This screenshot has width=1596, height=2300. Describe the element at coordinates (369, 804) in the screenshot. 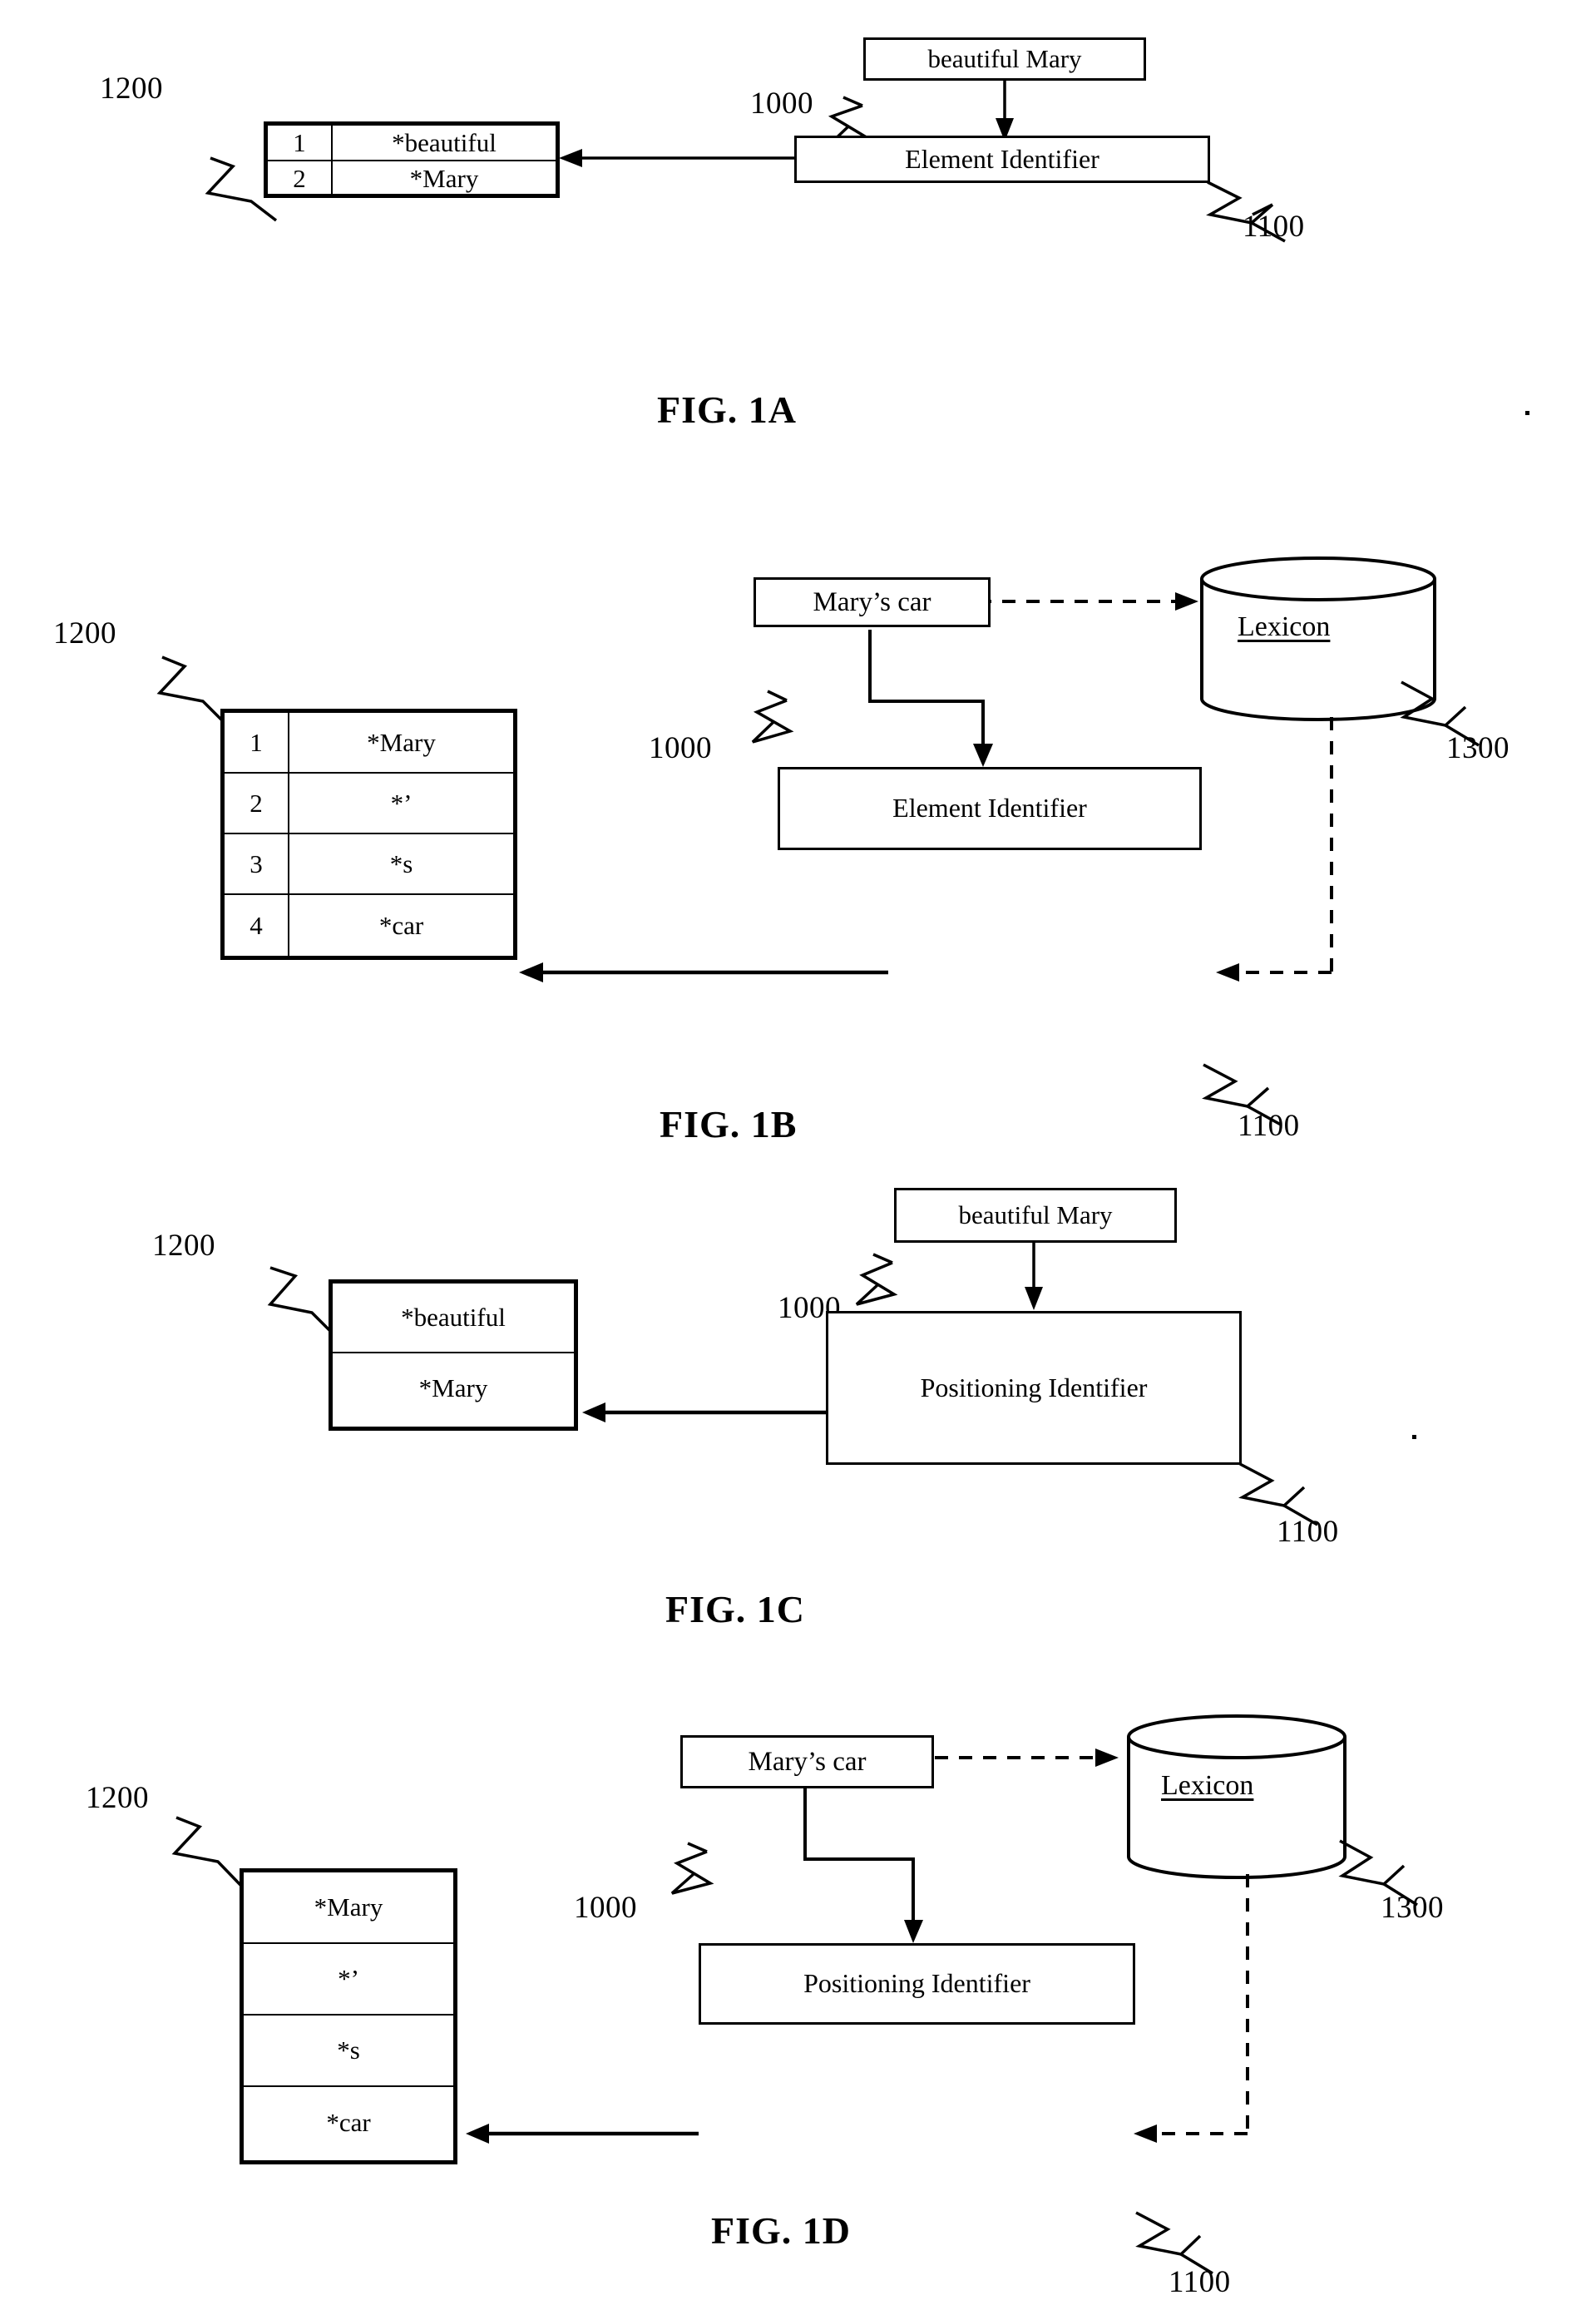

I see `table-row: 2 *’` at that location.